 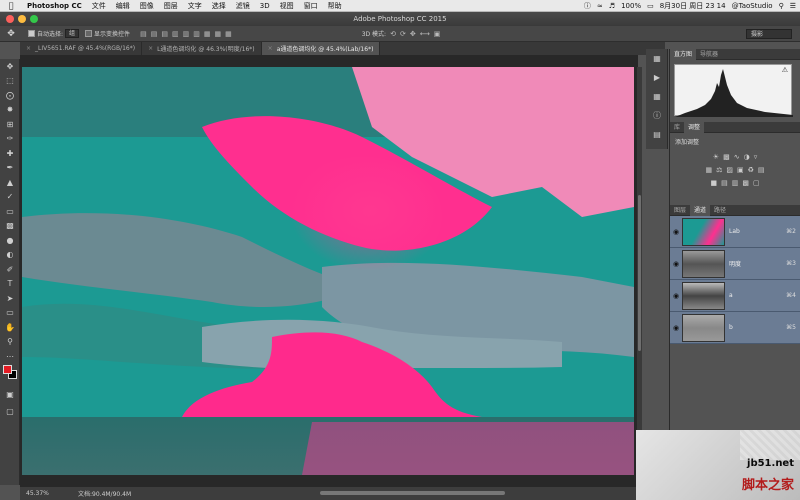 What do you see at coordinates (202, 48) in the screenshot?
I see `tab-l-channel: × L通道色调均化 @ 46.3%(明度/16*)` at bounding box center [202, 48].